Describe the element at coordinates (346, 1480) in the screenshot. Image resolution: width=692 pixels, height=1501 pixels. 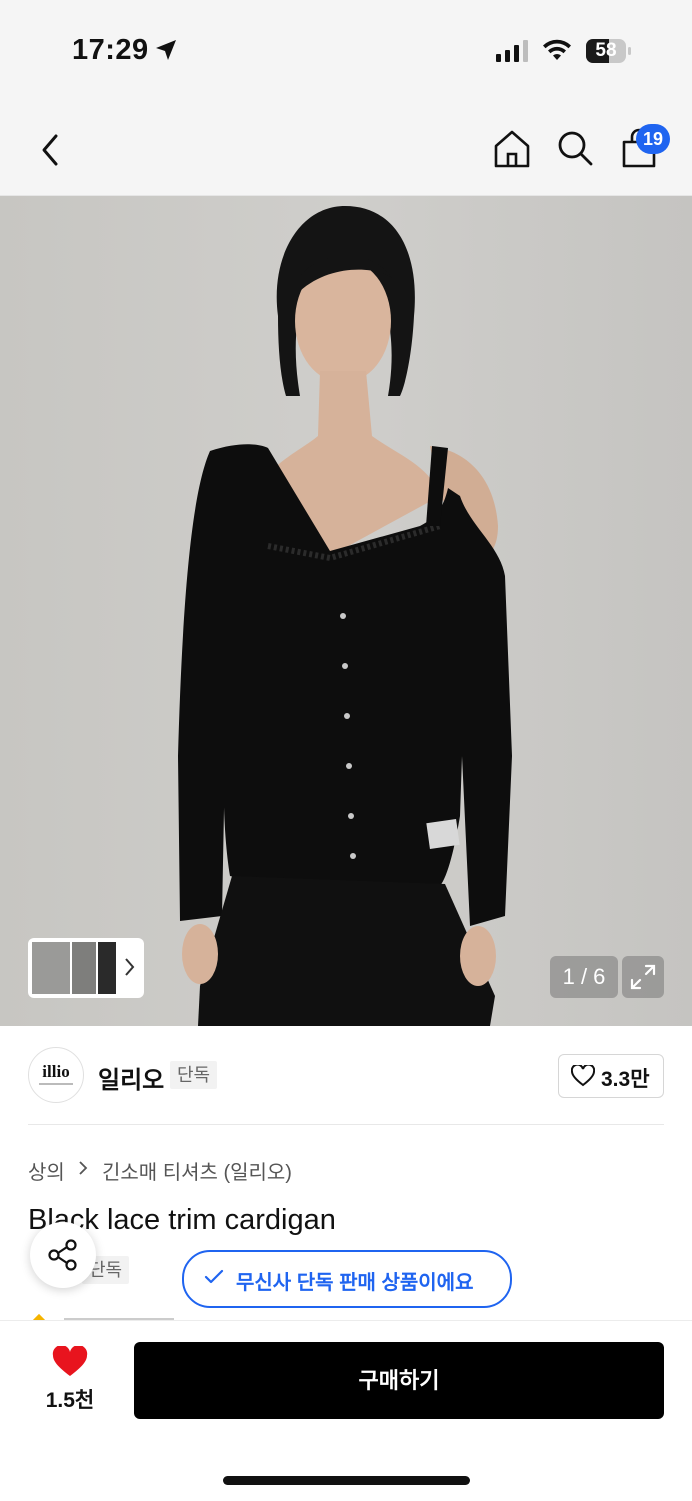
I see `home-indicator` at that location.